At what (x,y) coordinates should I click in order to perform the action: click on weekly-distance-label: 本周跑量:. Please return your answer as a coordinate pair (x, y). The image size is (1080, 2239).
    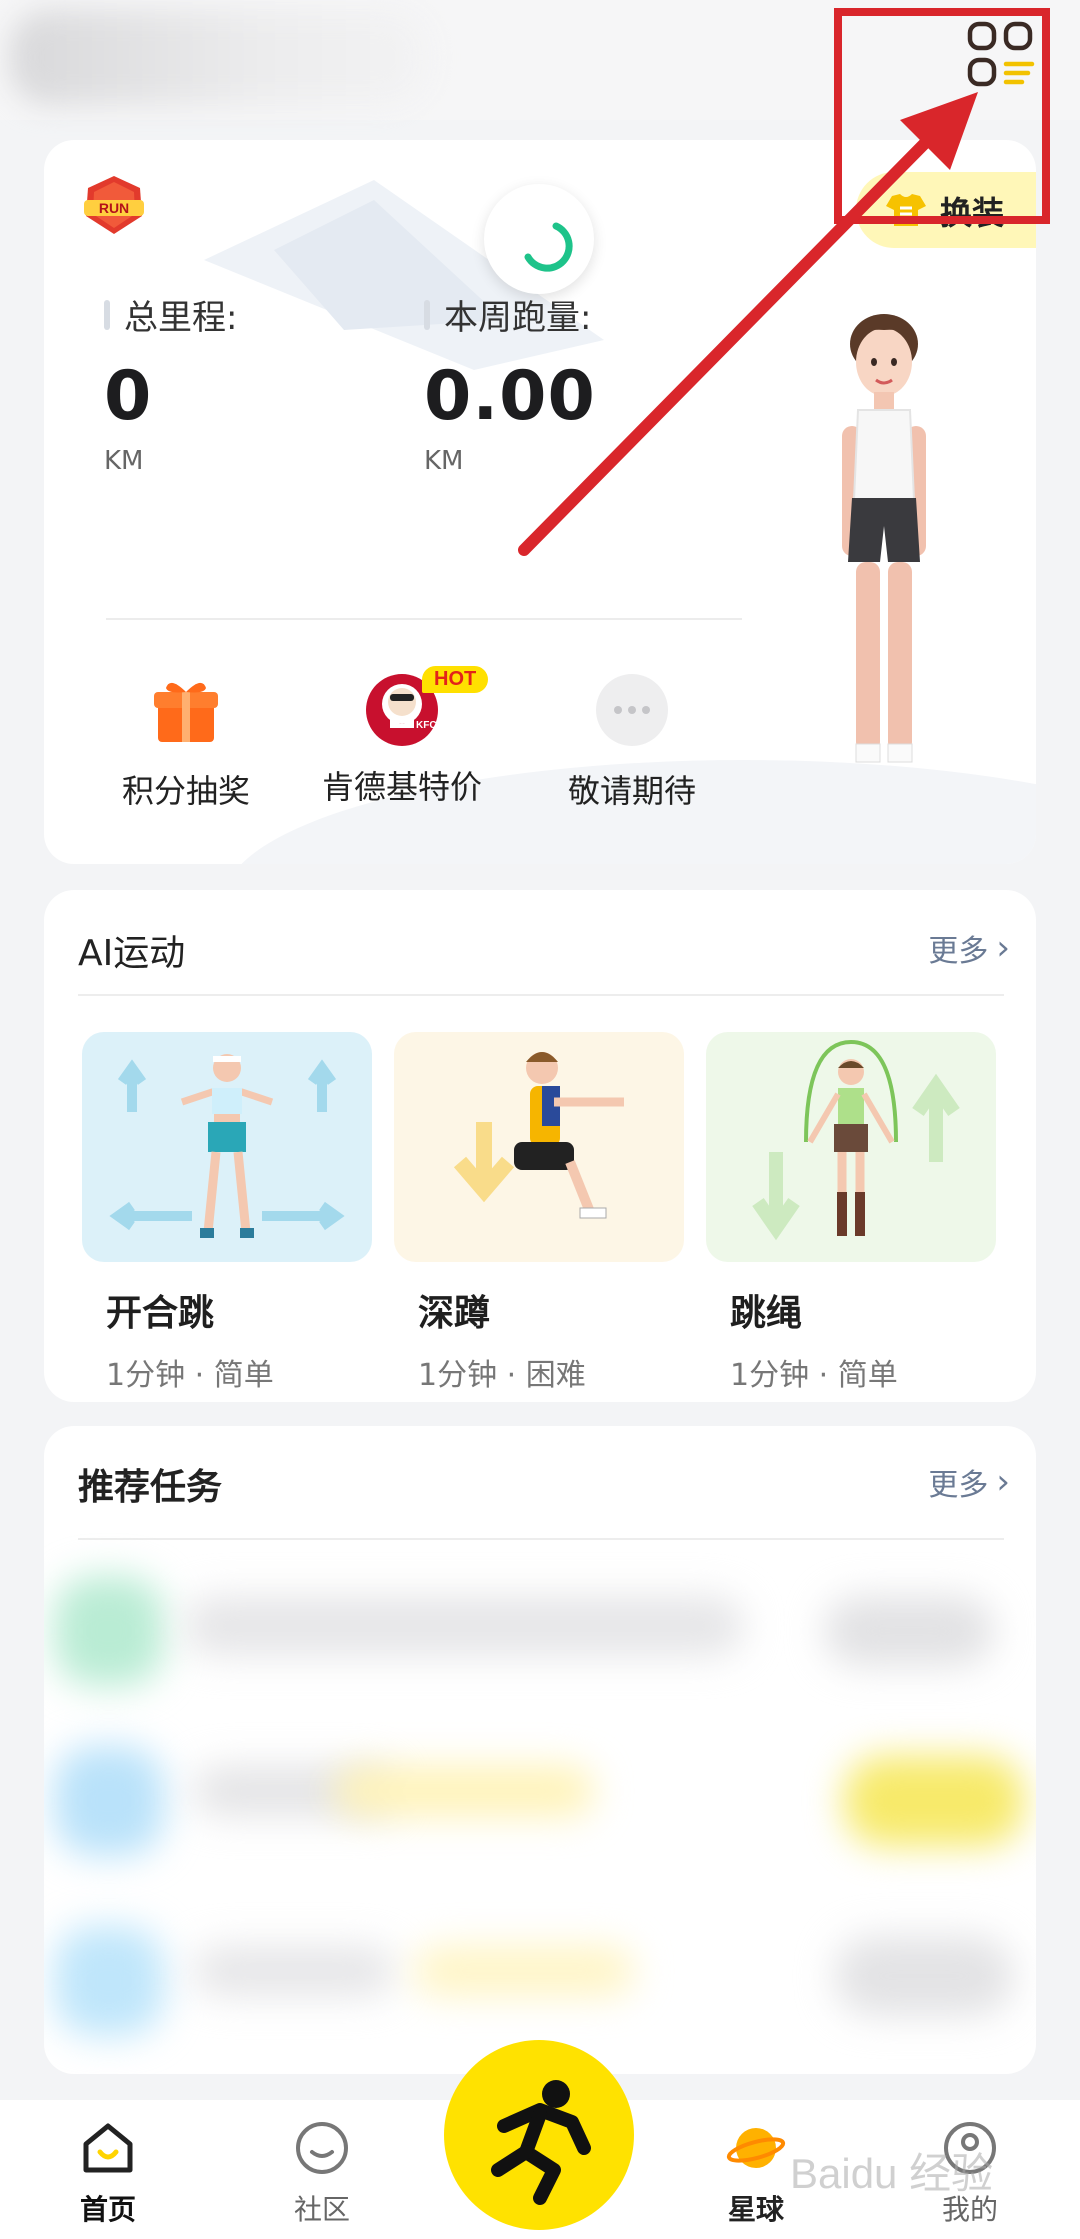
    Looking at the image, I should click on (518, 318).